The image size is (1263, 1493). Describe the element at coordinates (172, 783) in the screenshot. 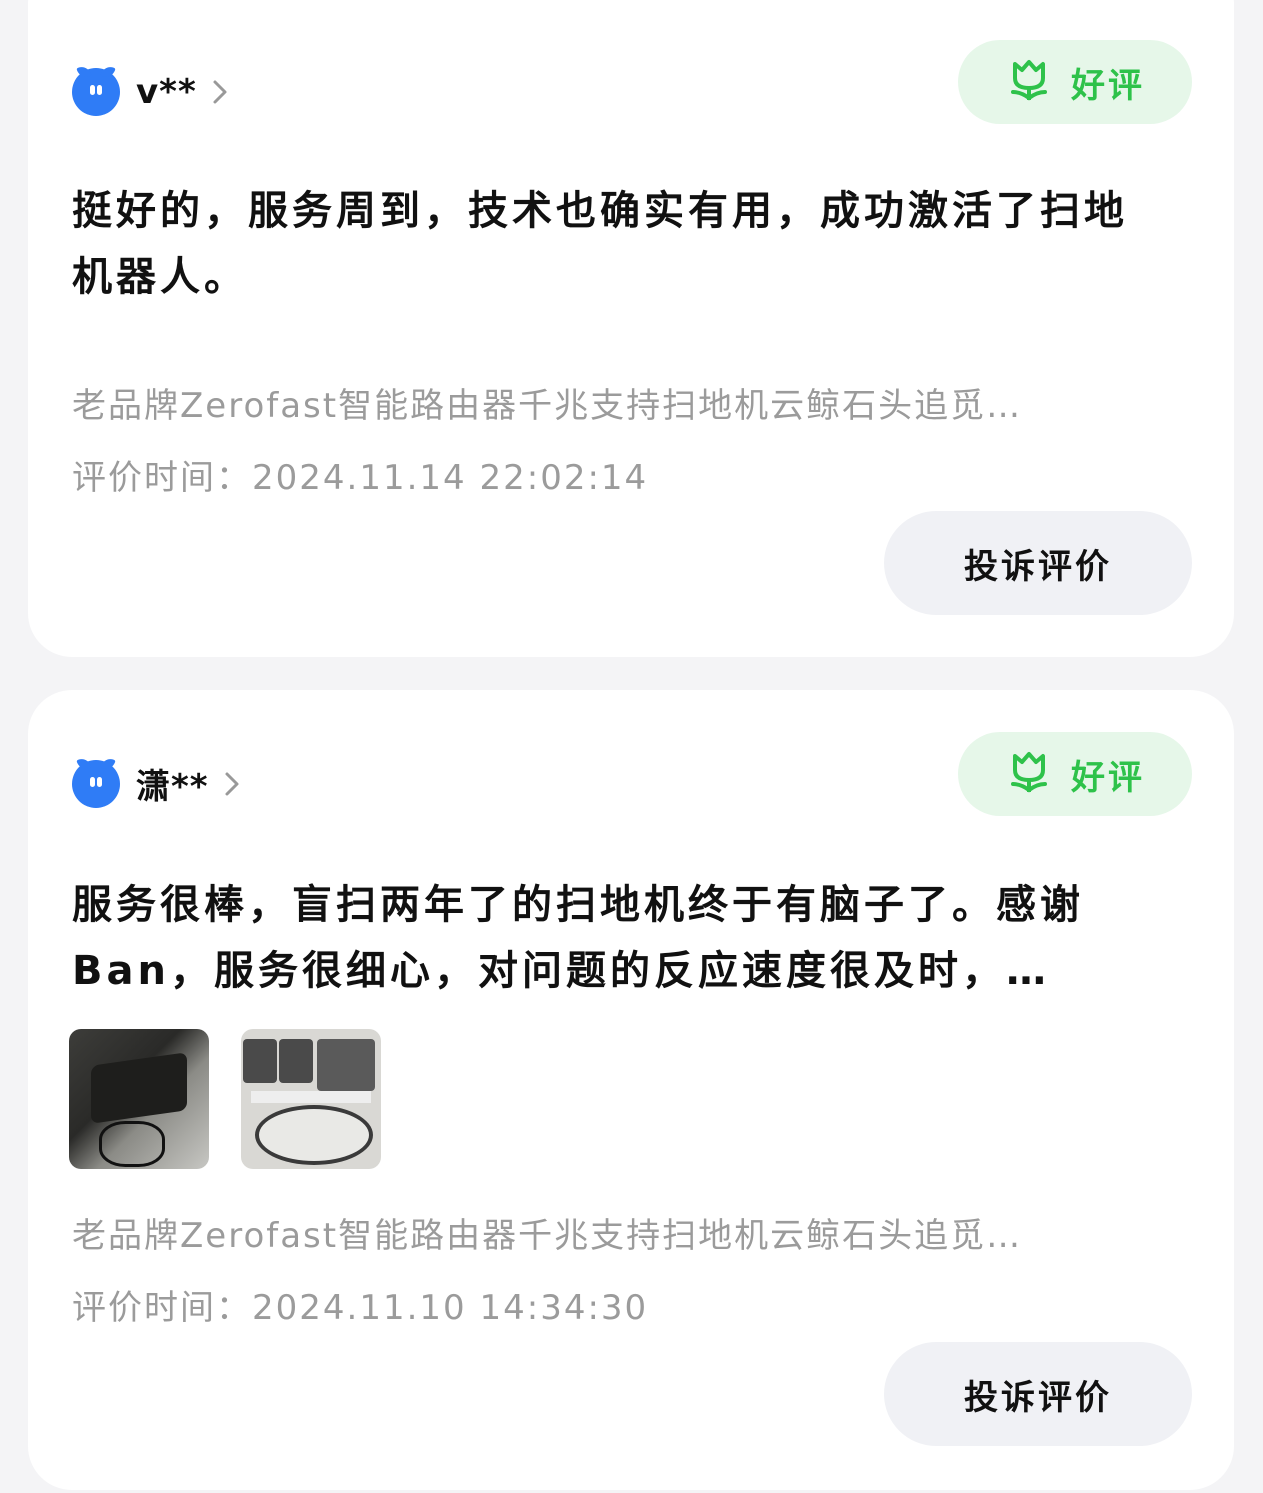

I see `reviewer-name: 潇**` at that location.